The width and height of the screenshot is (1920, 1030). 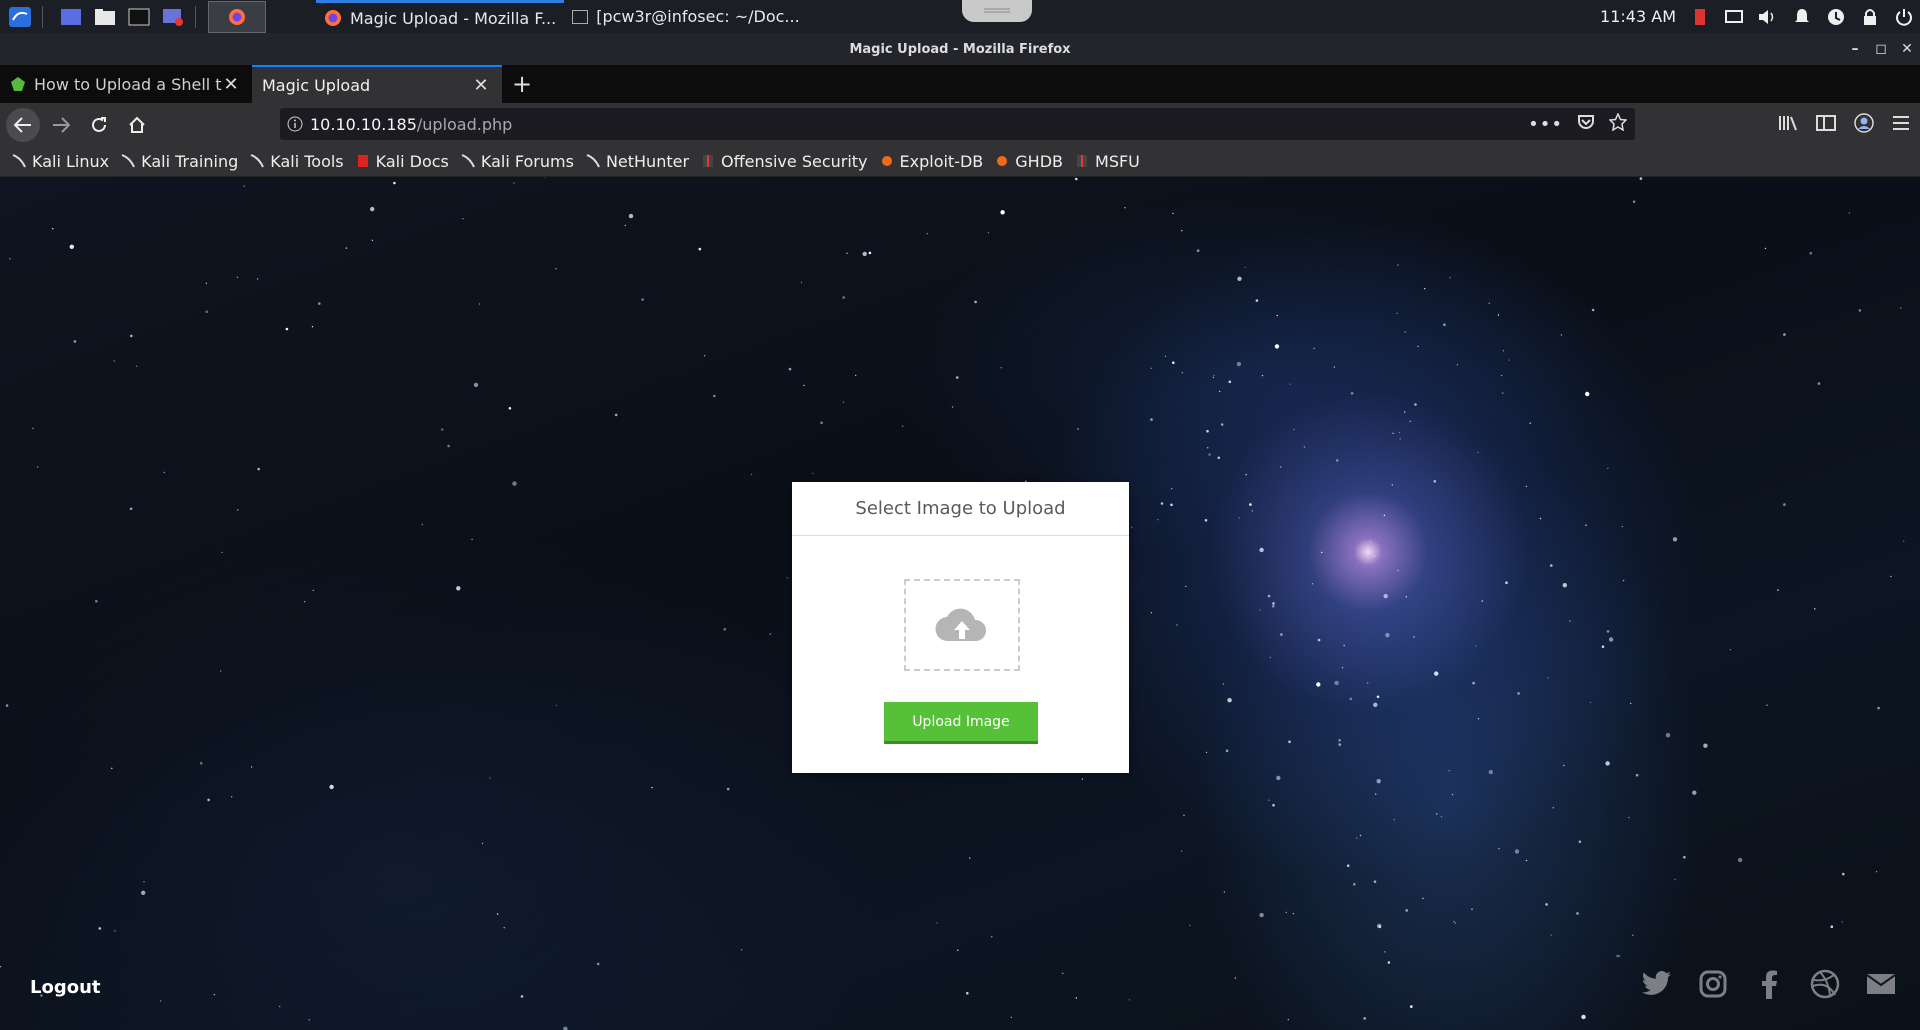 I want to click on twitter-icon, so click(x=1657, y=984).